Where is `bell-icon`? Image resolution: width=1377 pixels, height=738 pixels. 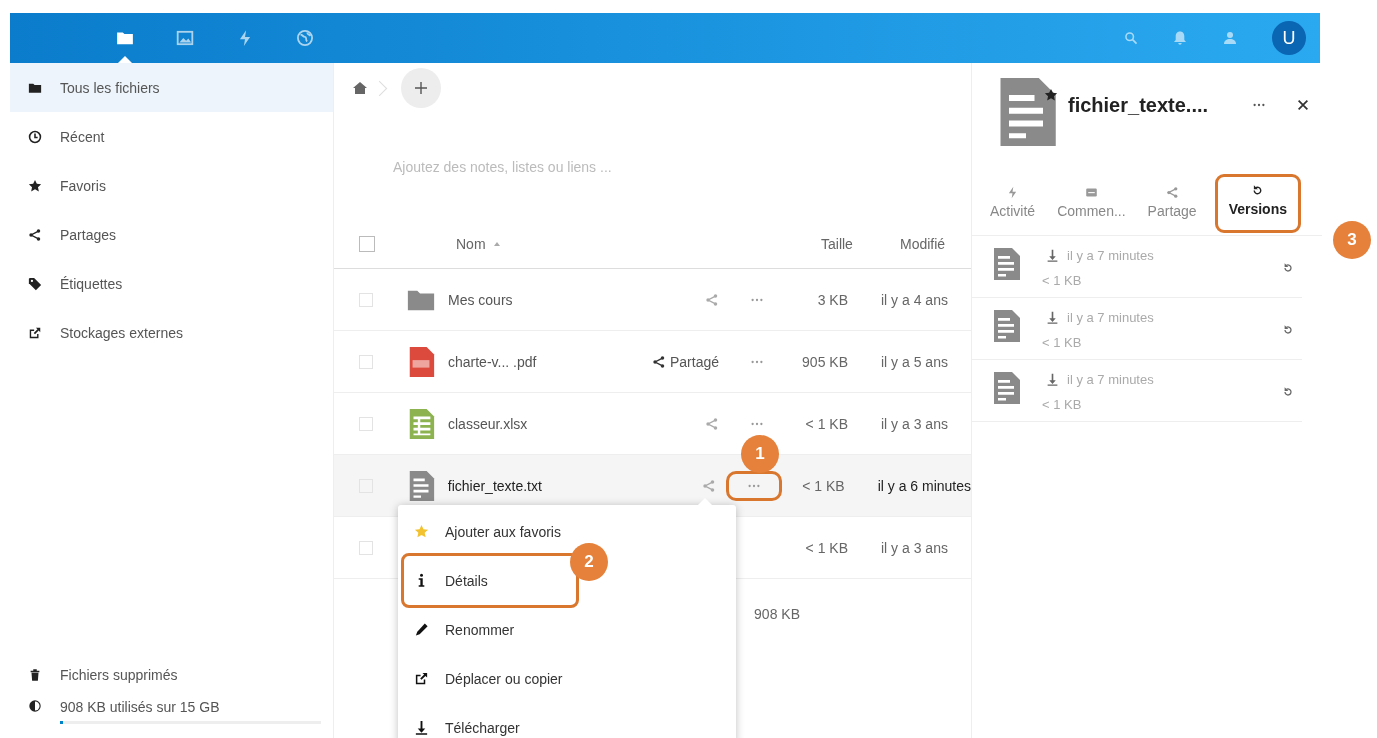
bell-icon is located at coordinates (1180, 38).